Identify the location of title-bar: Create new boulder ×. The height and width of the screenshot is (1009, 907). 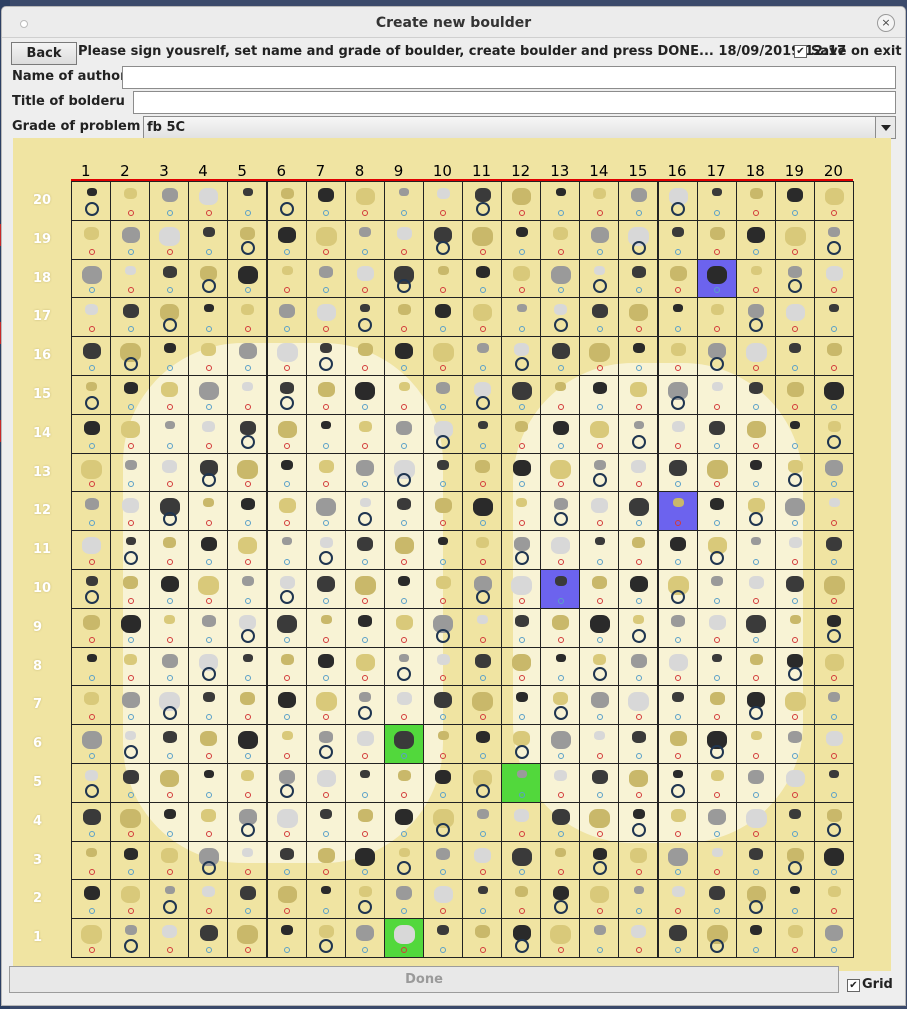
(453, 22).